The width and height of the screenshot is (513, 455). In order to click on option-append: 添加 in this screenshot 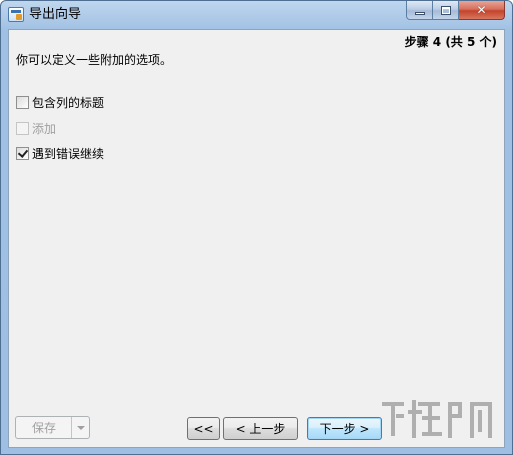, I will do `click(36, 128)`.